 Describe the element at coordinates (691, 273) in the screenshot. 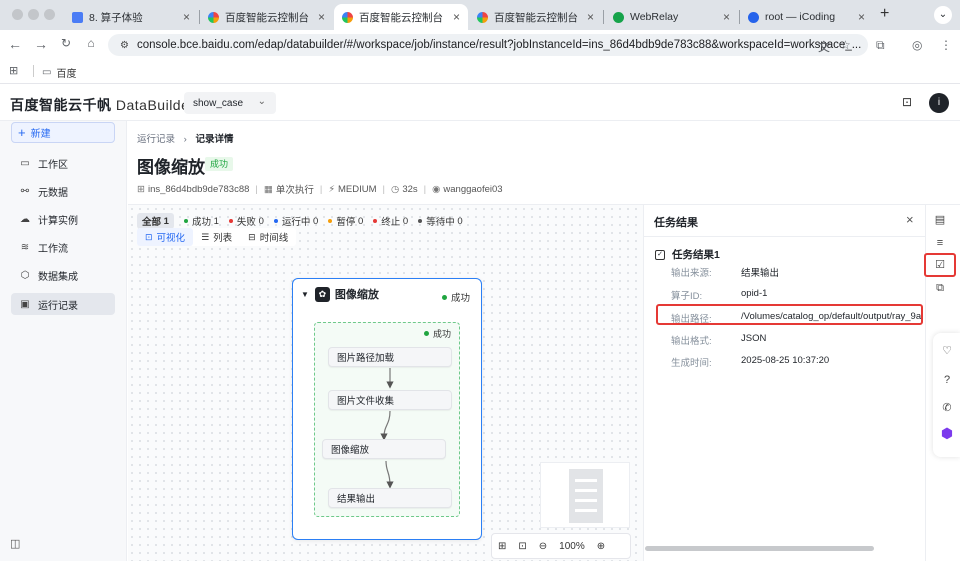

I see `field-label: 输出来源:` at that location.